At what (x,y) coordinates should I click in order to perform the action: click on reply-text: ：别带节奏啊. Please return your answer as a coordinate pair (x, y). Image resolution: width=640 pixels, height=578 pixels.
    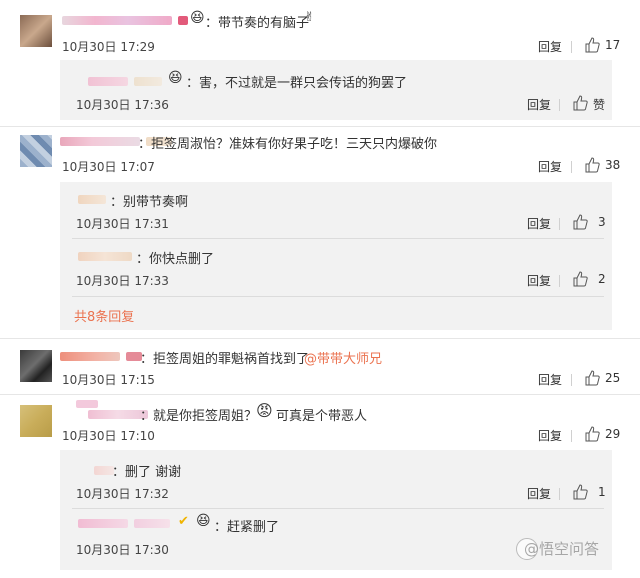
    Looking at the image, I should click on (149, 202).